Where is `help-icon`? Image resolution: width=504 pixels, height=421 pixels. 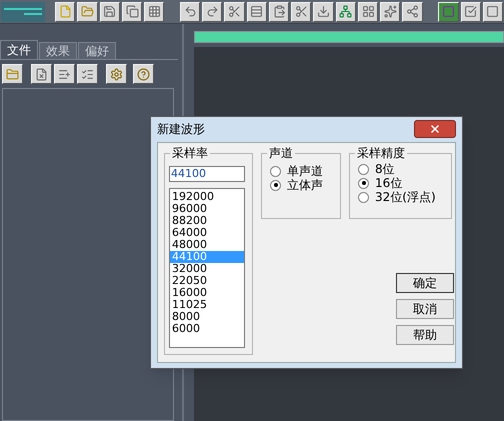
help-icon is located at coordinates (143, 74).